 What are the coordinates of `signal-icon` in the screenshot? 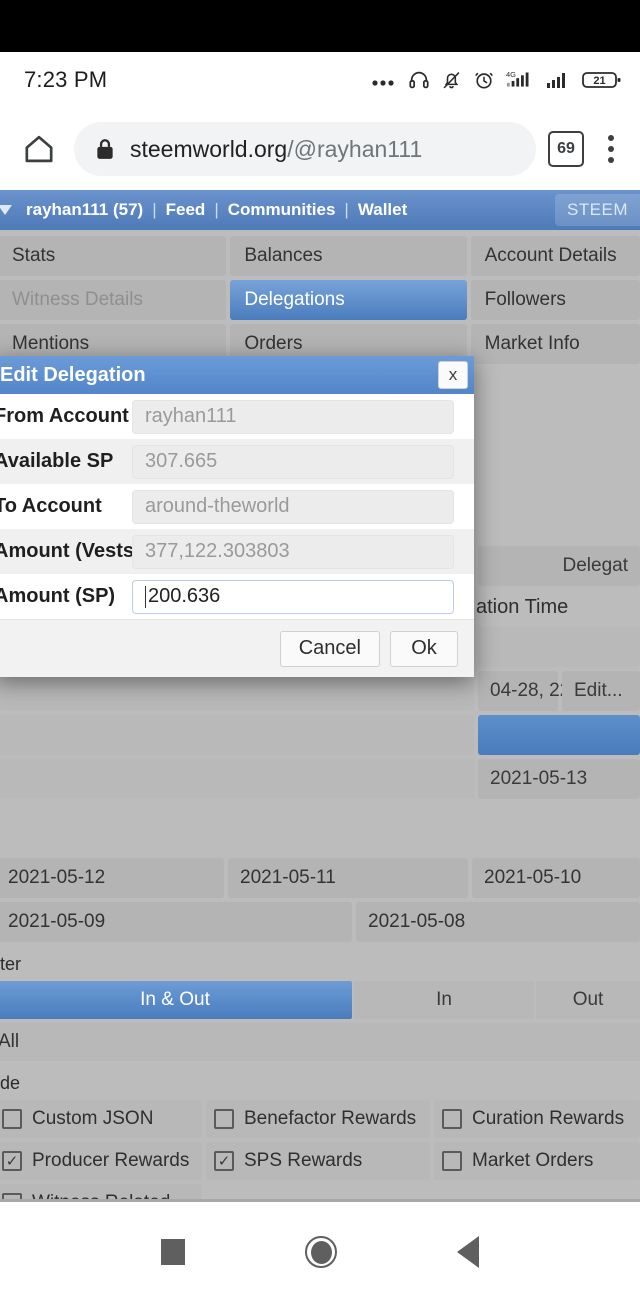 It's located at (556, 80).